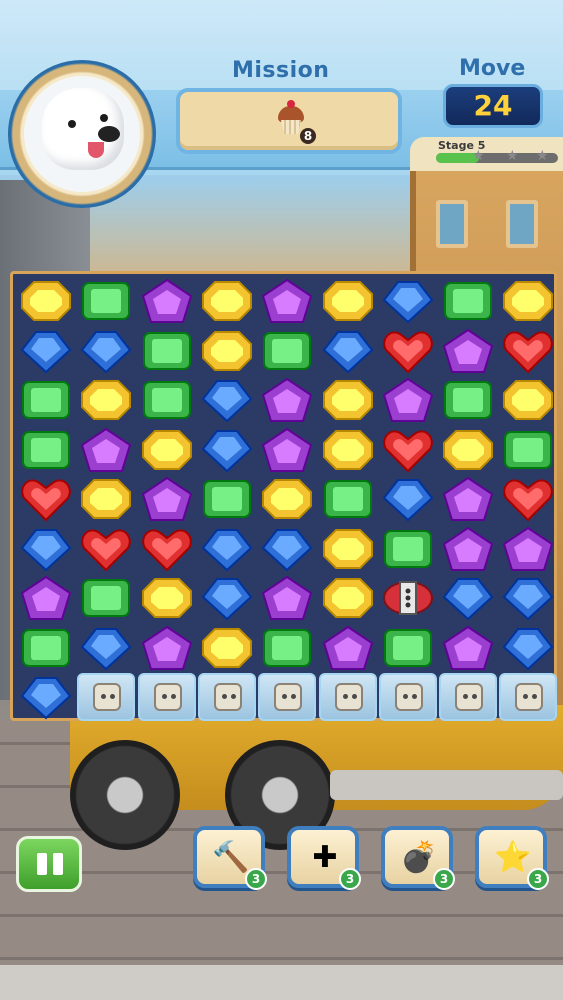 The image size is (563, 1000). I want to click on pause-button, so click(49, 864).